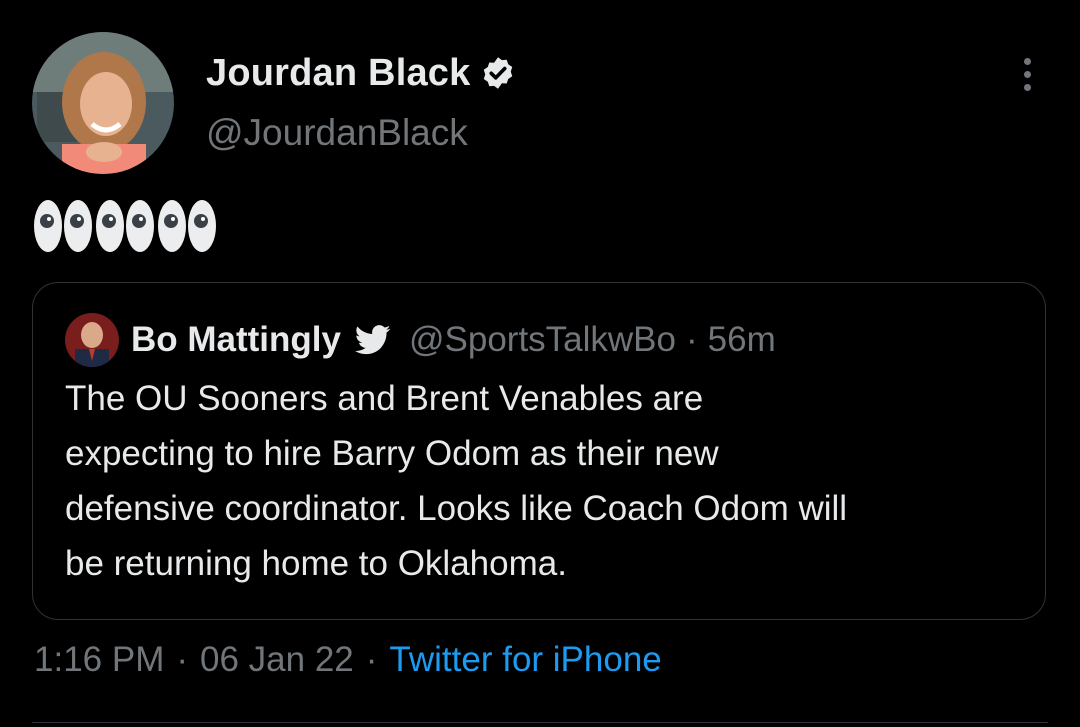  I want to click on quoted-author-handle: @SportsTalkwBo, so click(542, 339).